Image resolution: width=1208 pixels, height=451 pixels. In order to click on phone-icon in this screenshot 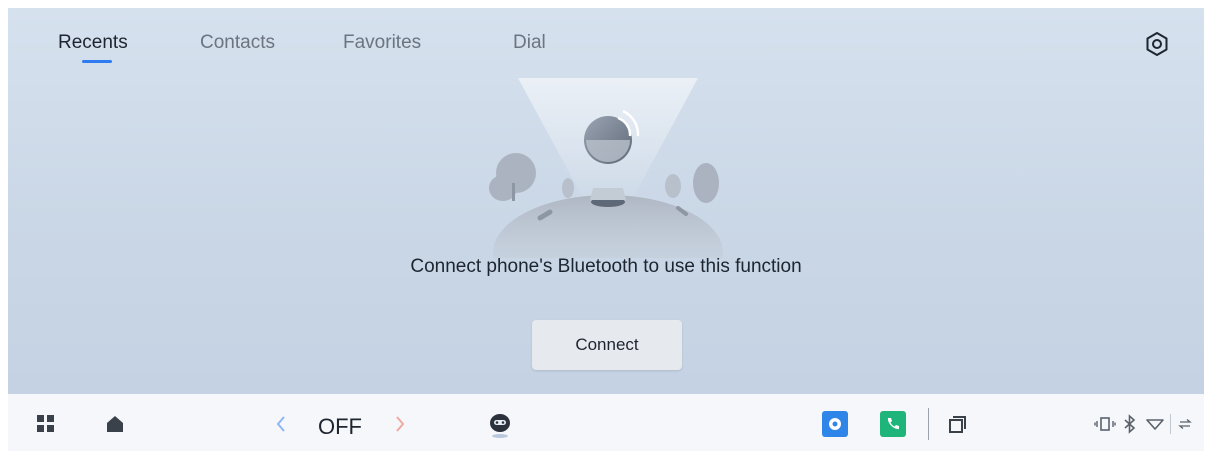, I will do `click(893, 424)`.